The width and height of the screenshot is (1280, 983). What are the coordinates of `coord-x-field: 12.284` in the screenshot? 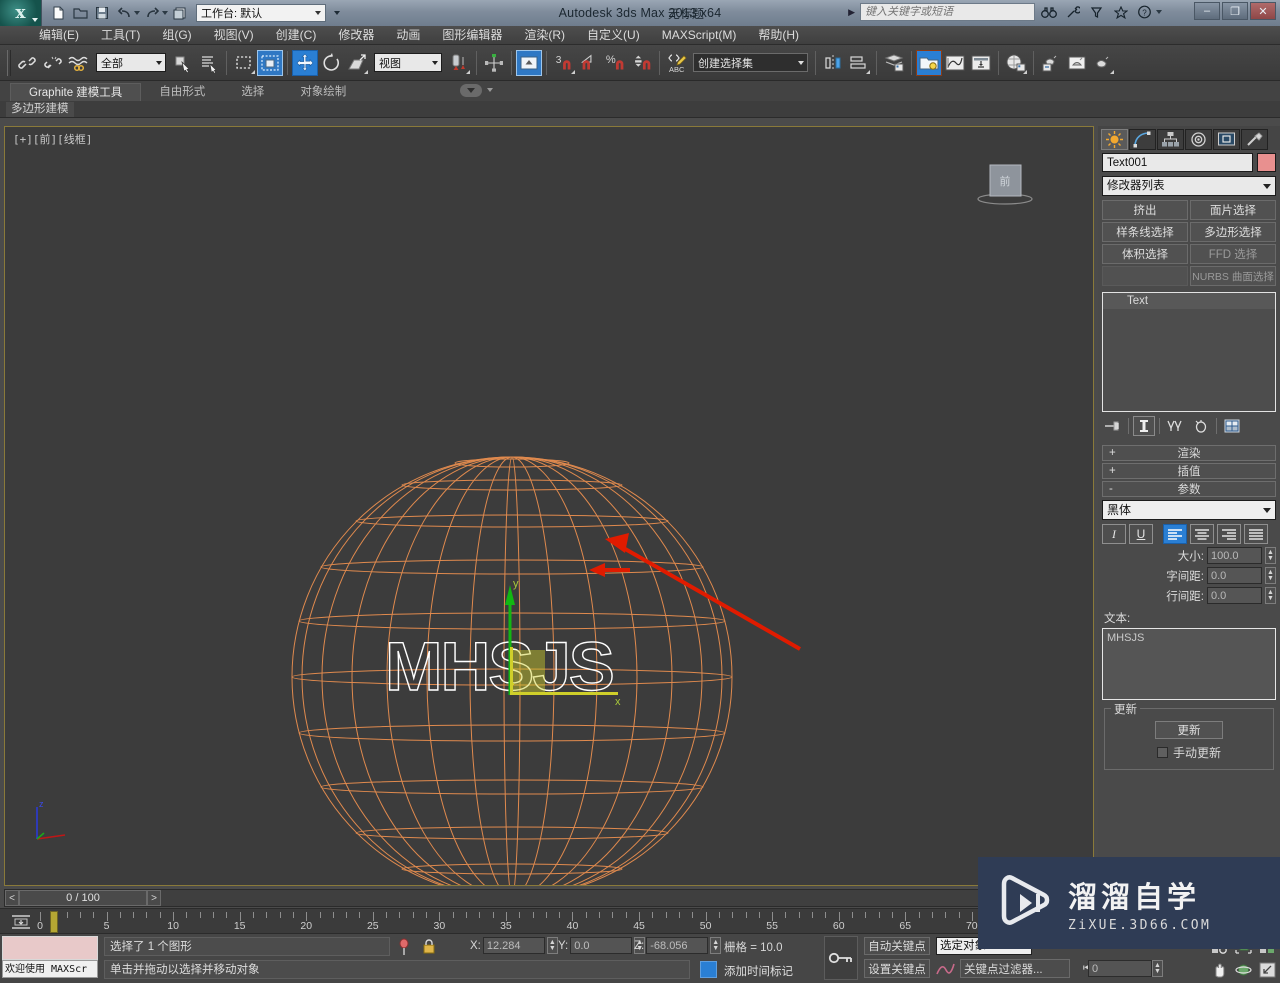 It's located at (513, 945).